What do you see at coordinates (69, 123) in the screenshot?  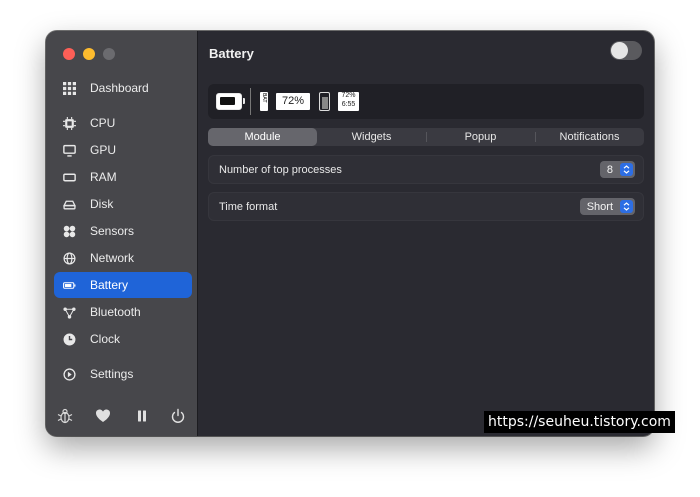 I see `cpu-icon` at bounding box center [69, 123].